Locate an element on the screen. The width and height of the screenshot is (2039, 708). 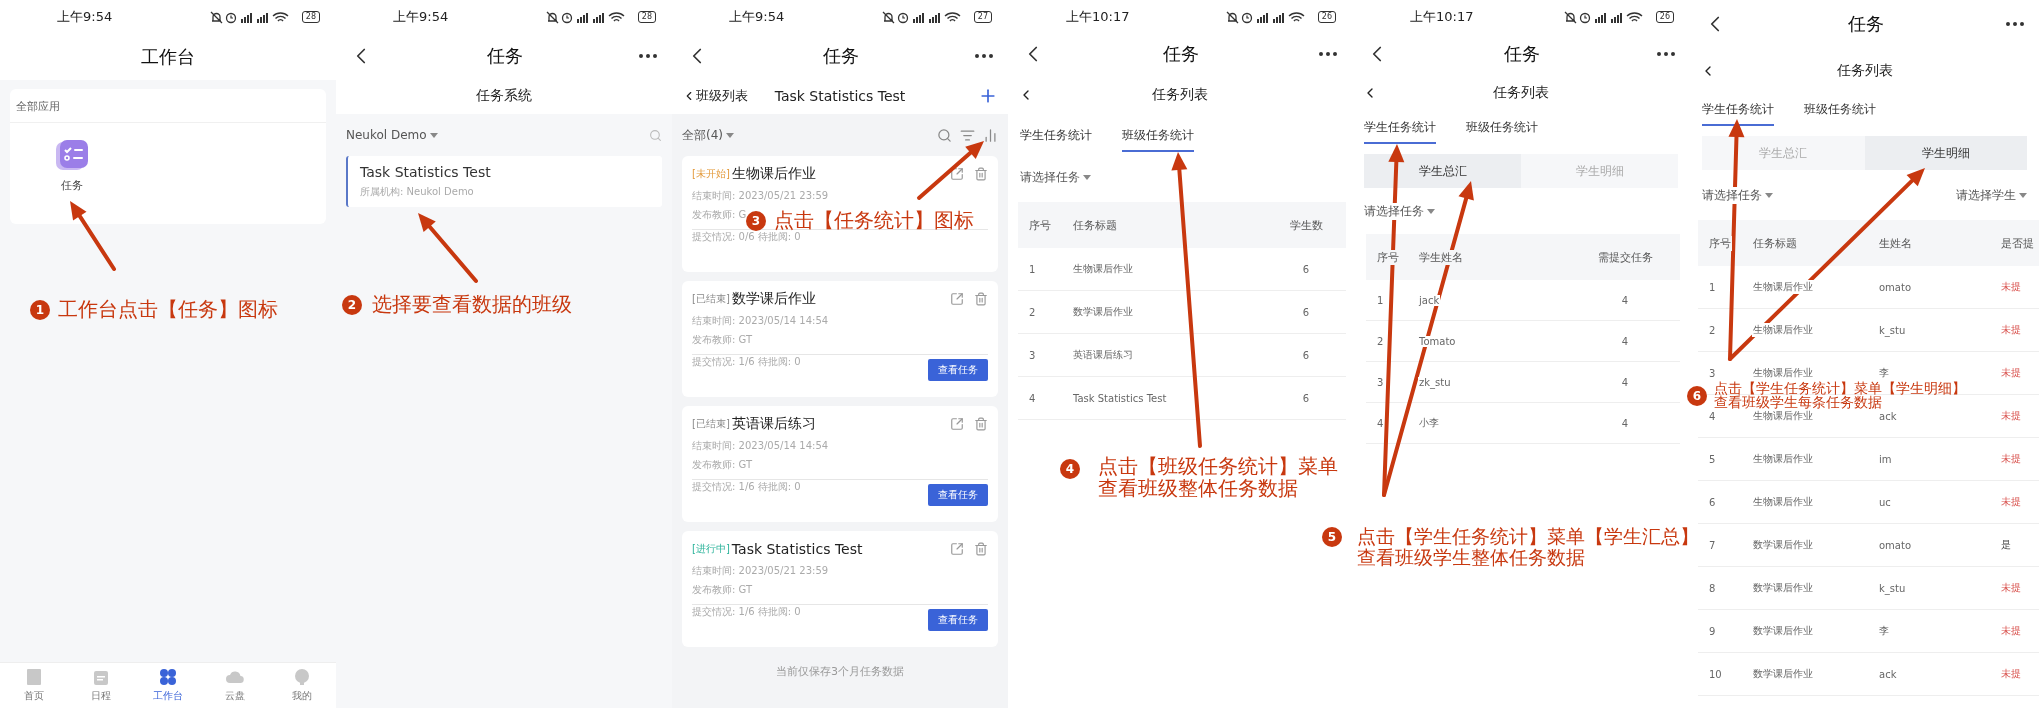
table-cell: jack is located at coordinates (1429, 300).